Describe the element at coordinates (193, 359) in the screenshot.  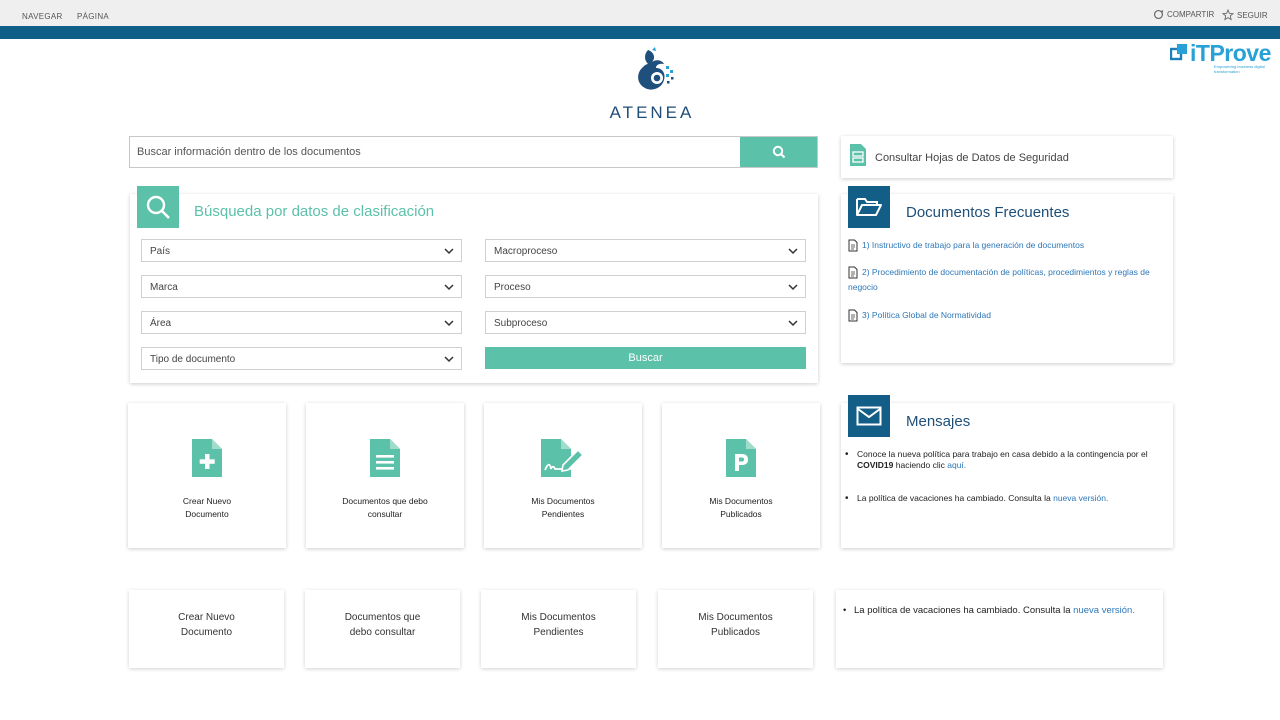
I see `document-type-select-label: Tipo de documento` at that location.